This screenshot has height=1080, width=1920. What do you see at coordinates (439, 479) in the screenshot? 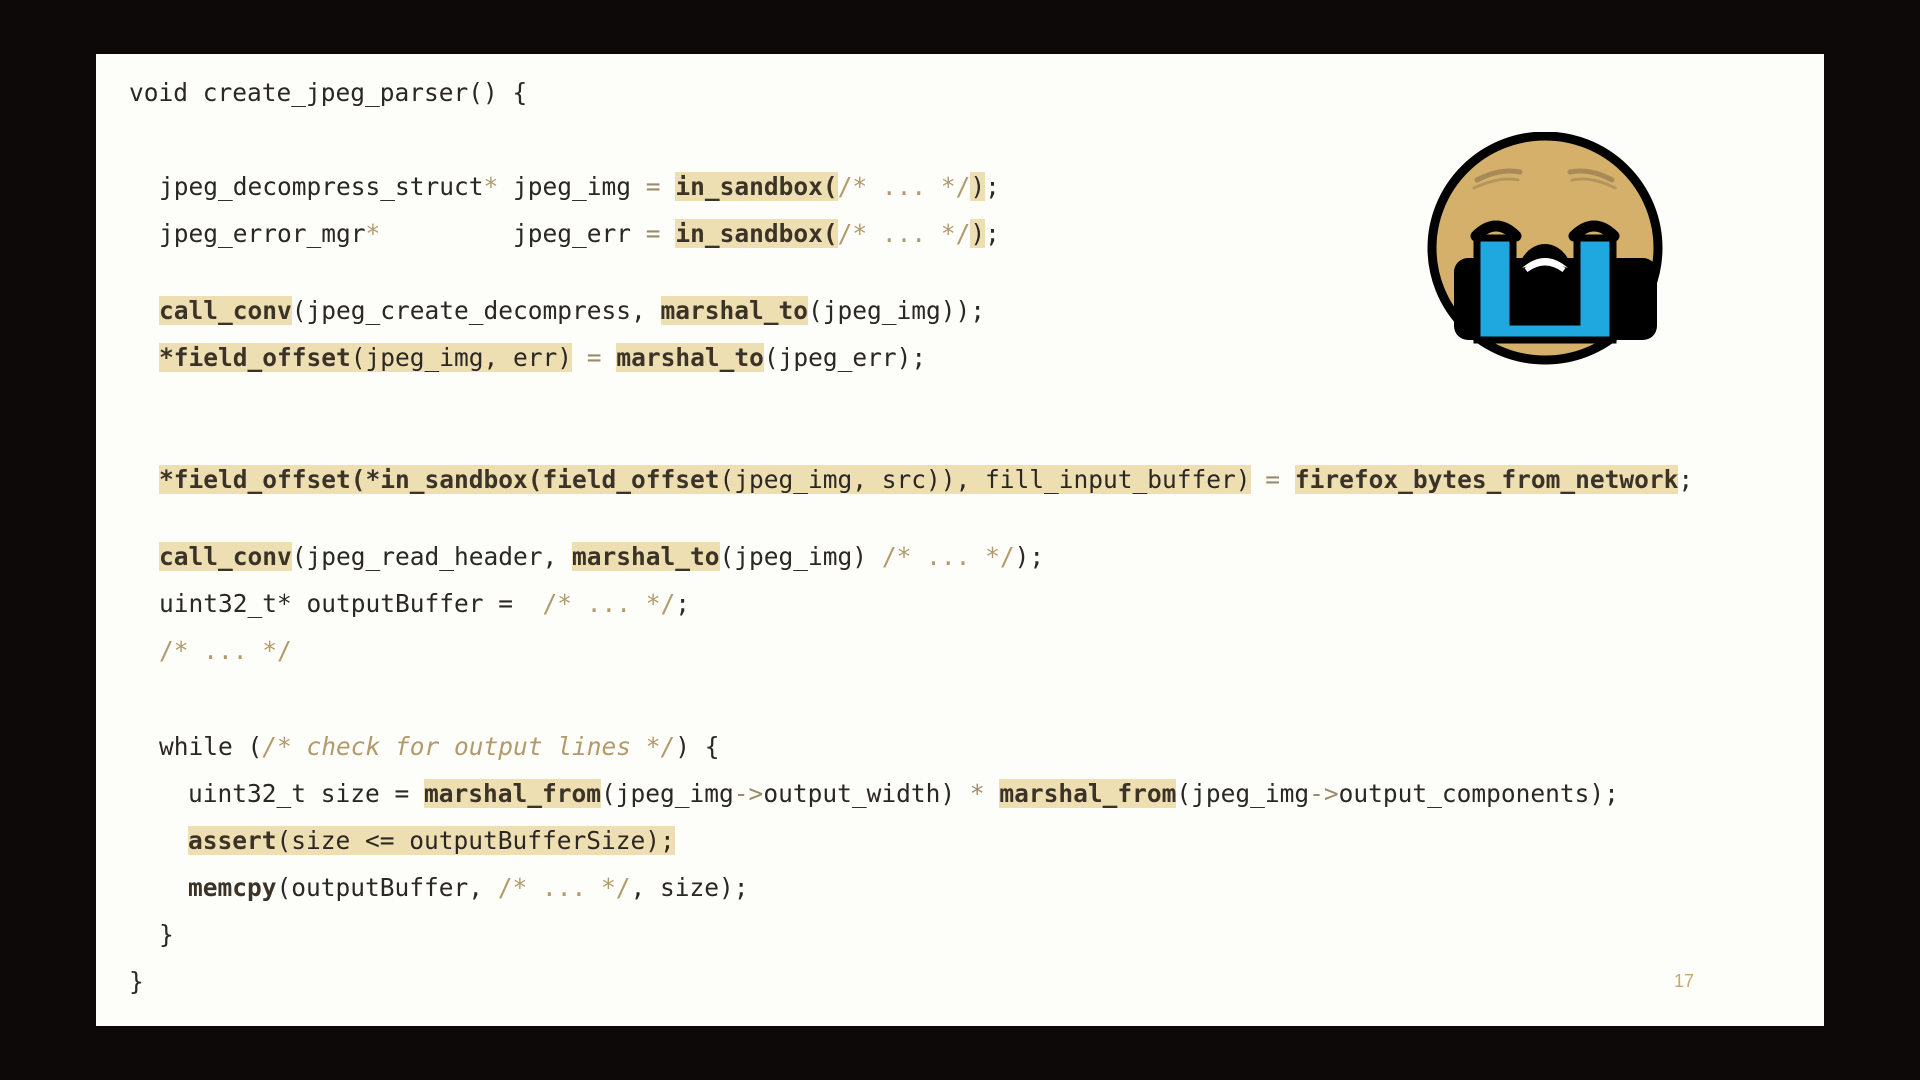
I see `highlight-field-offset-sandbox: *field_offset(*in_sandbox(field_offset` at bounding box center [439, 479].